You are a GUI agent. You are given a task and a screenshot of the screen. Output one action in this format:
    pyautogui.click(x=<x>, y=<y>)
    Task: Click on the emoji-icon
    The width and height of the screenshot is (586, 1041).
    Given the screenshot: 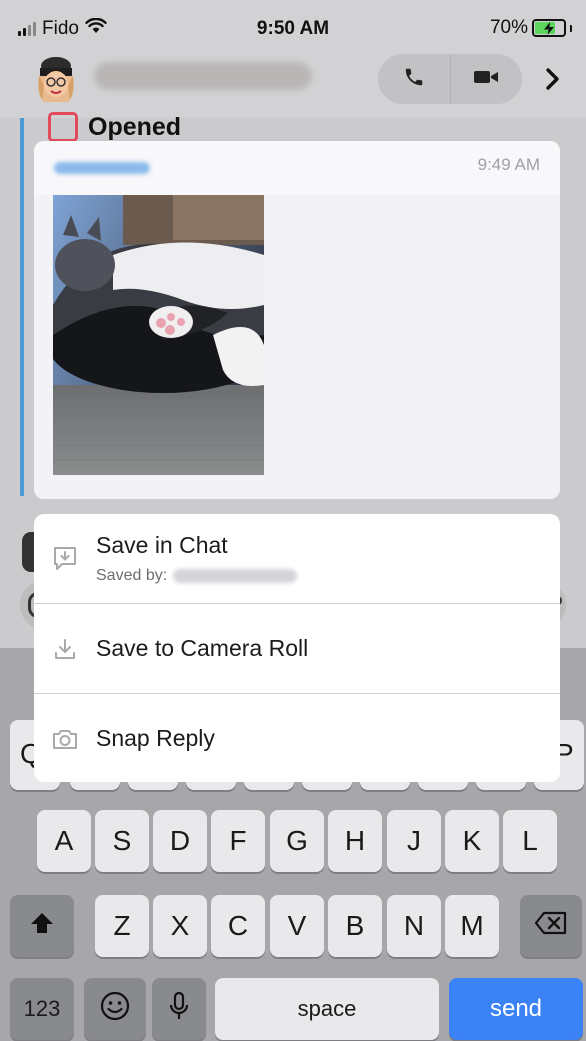 What is the action you would take?
    pyautogui.click(x=115, y=1009)
    